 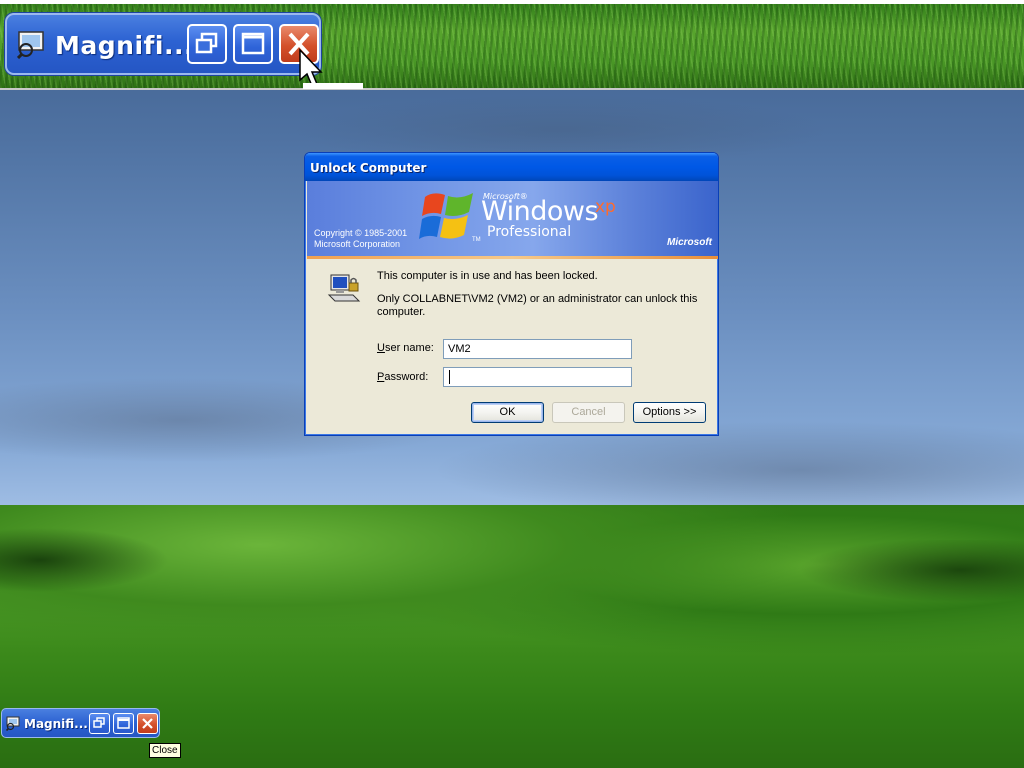 What do you see at coordinates (357, 244) in the screenshot?
I see `copyright-line-2: Microsoft Corporation` at bounding box center [357, 244].